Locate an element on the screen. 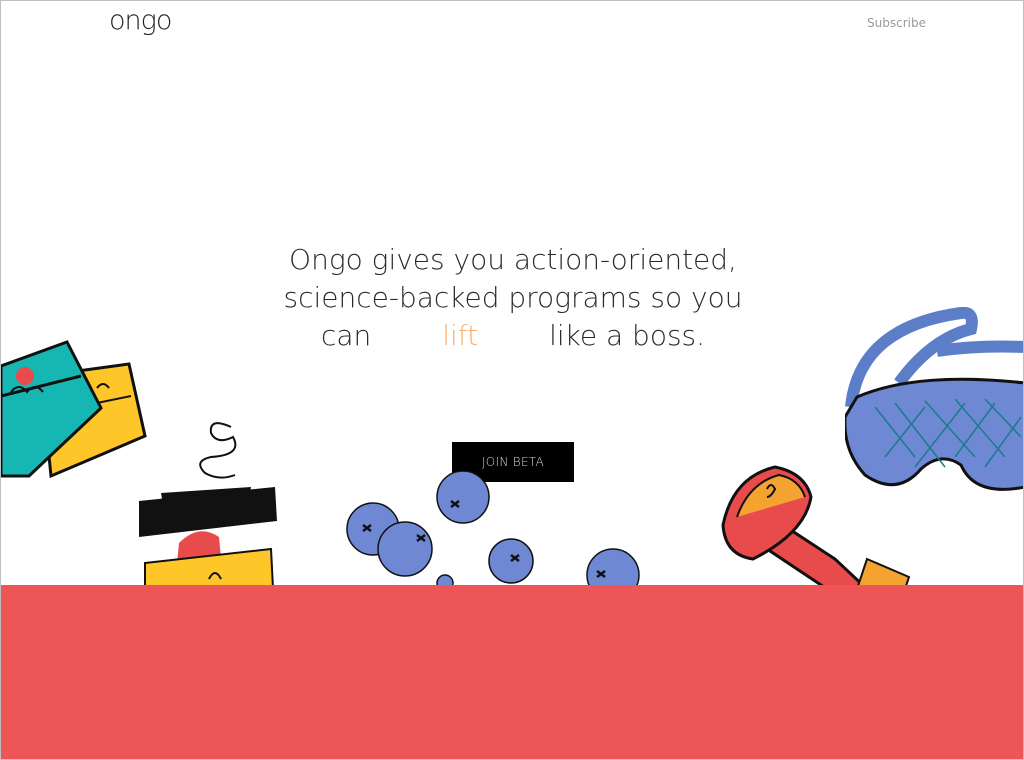 The width and height of the screenshot is (1024, 760). hero-line-2: science-backed programs so you is located at coordinates (513, 297).